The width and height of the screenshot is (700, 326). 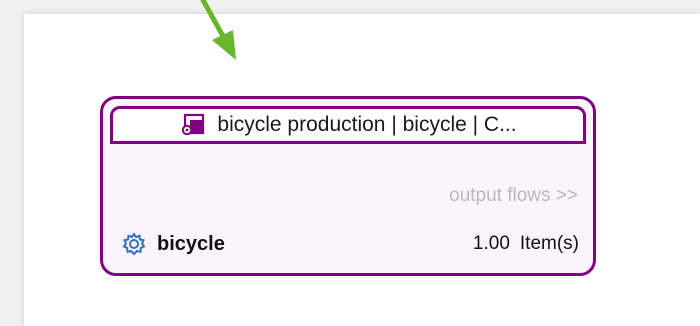 What do you see at coordinates (134, 244) in the screenshot?
I see `gear-icon` at bounding box center [134, 244].